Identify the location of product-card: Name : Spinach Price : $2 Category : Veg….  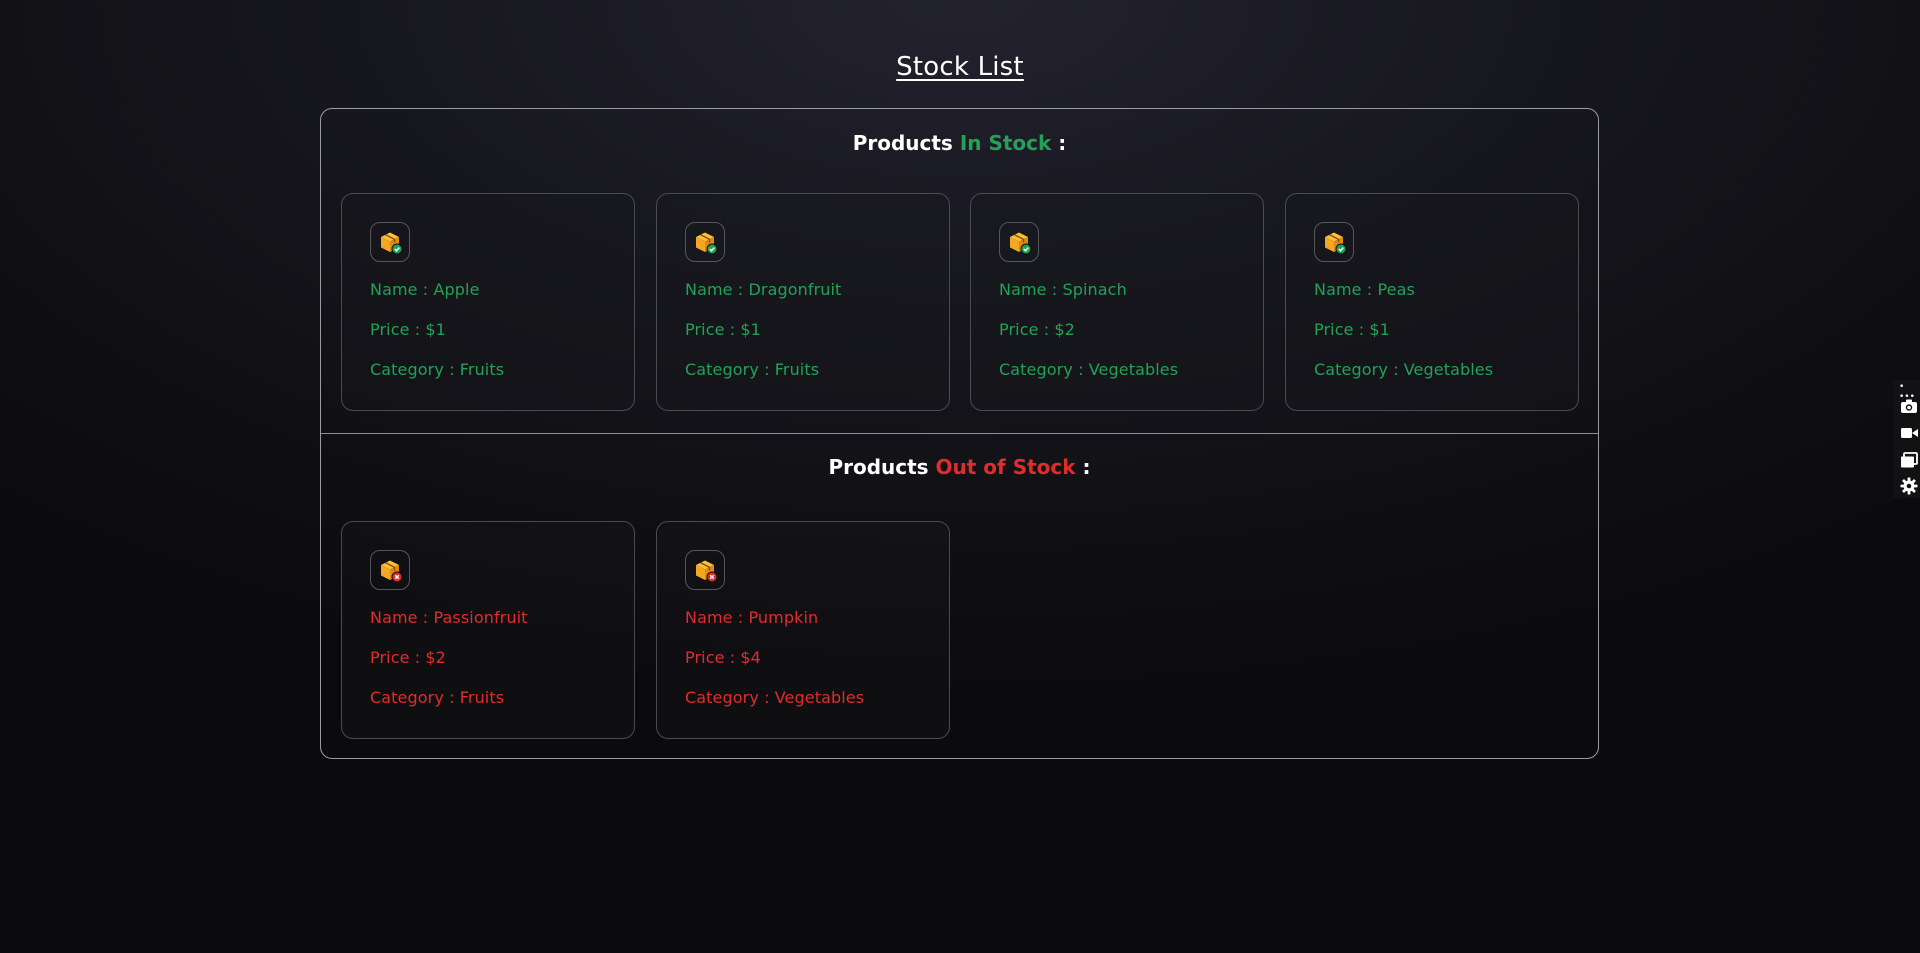
(1117, 302).